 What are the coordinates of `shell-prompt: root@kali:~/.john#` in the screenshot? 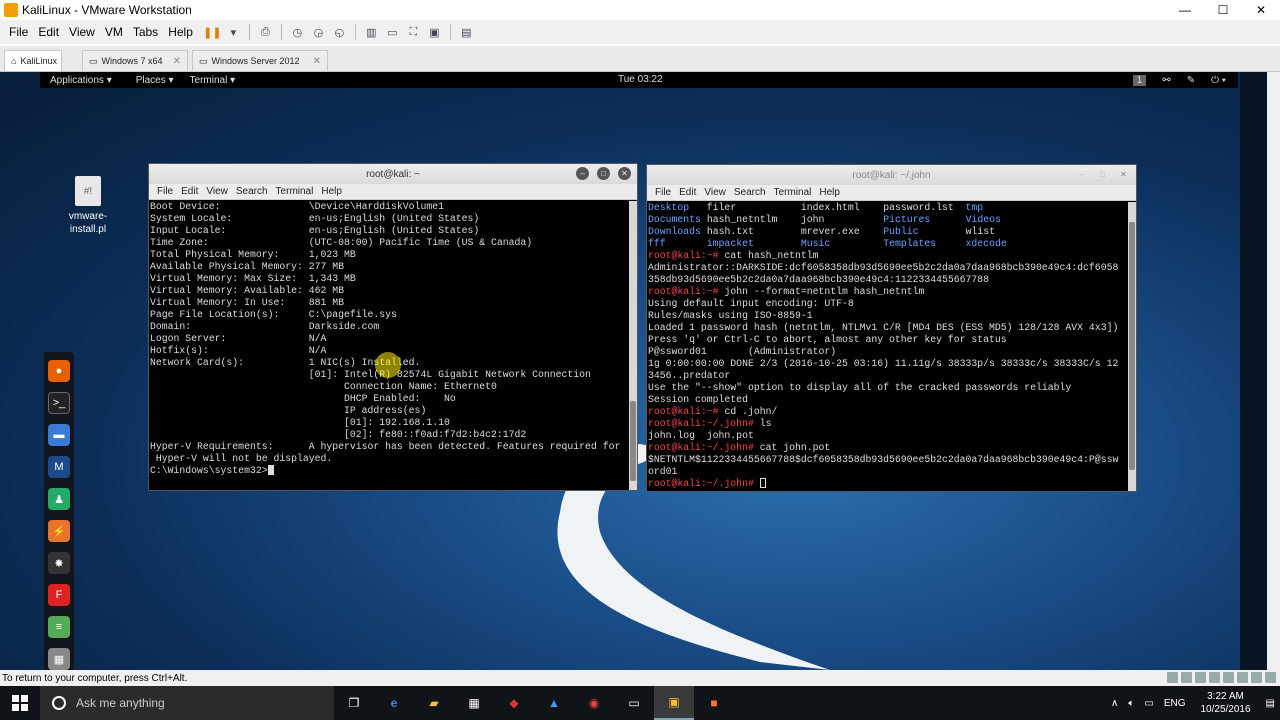 It's located at (701, 423).